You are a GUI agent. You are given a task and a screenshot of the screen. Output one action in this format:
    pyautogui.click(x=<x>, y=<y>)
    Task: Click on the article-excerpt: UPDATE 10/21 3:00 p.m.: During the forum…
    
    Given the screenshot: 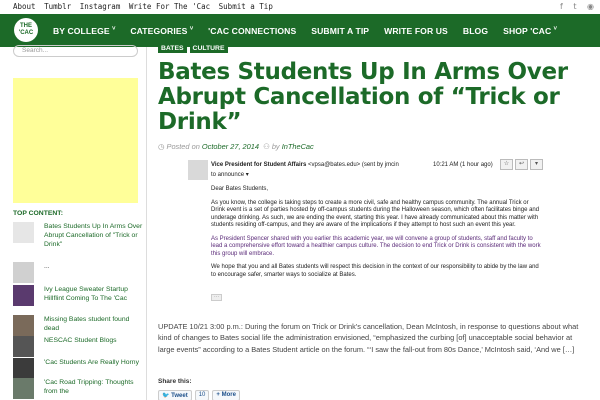 What is the action you would take?
    pyautogui.click(x=368, y=338)
    